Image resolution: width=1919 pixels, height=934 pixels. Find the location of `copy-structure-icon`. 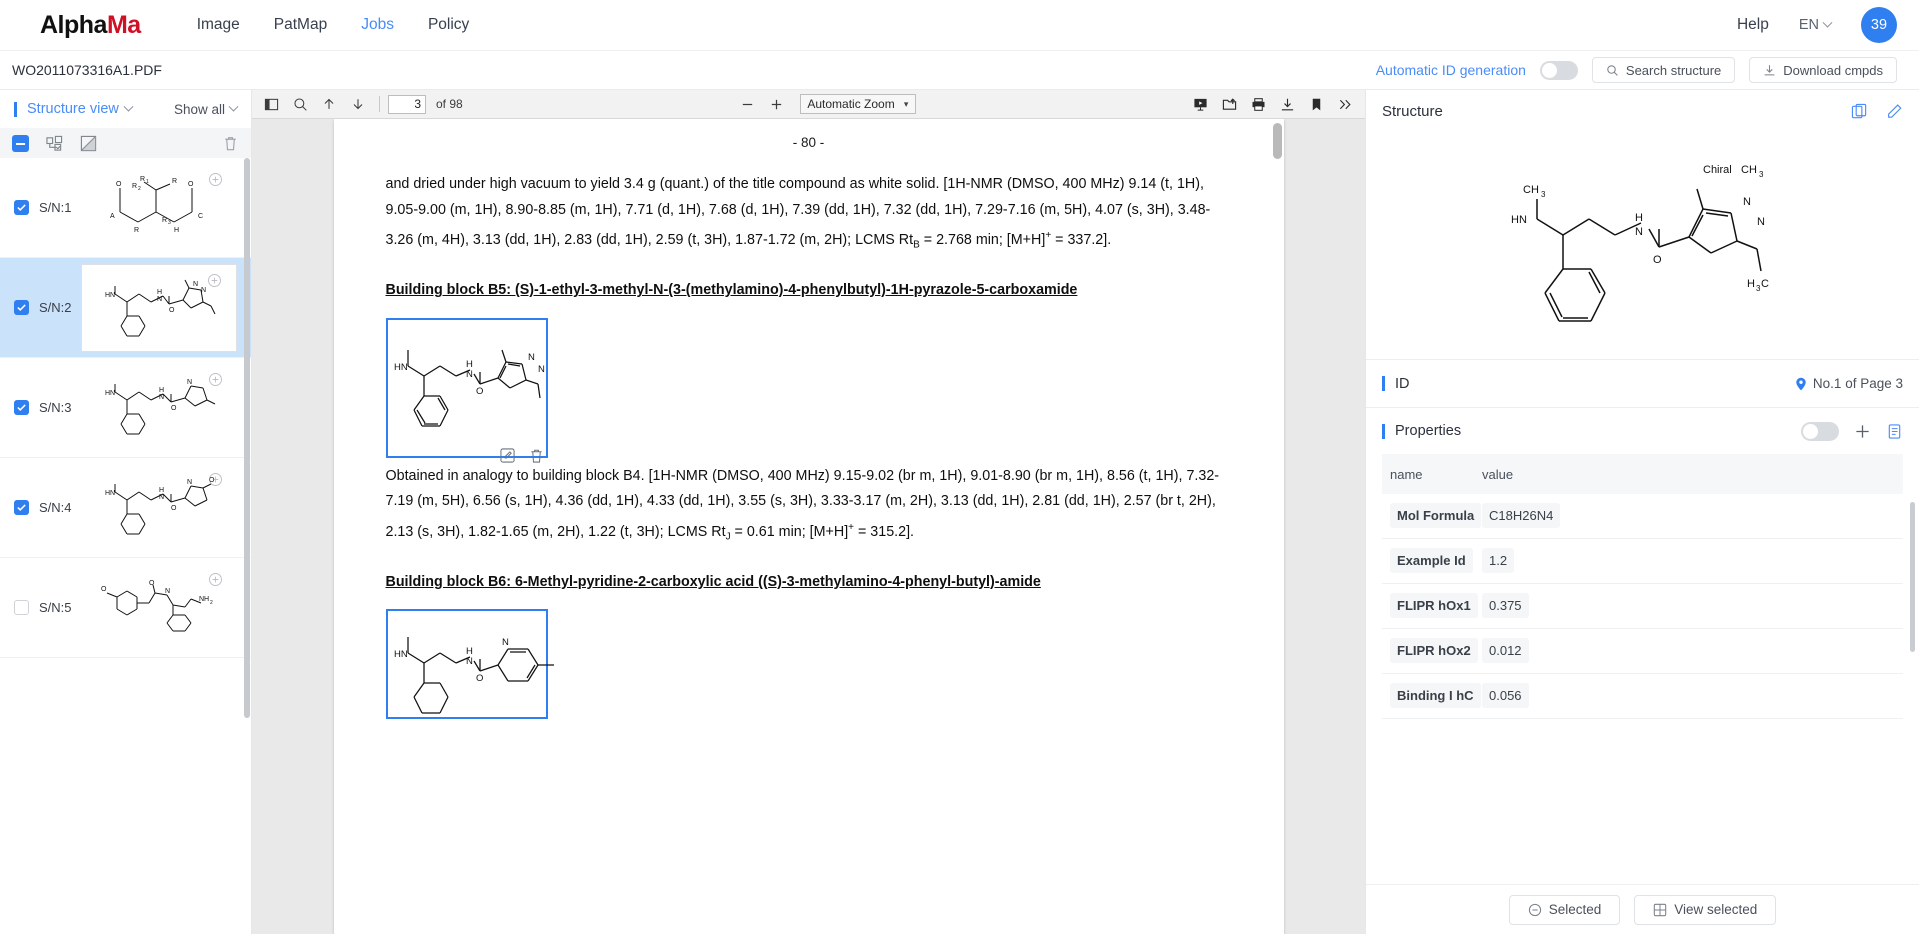

copy-structure-icon is located at coordinates (1859, 111).